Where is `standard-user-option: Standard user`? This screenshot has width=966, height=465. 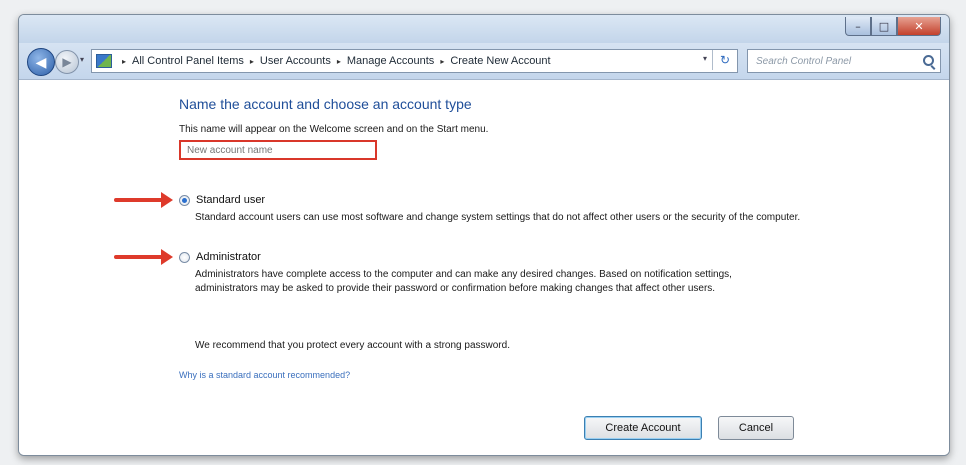
standard-user-option: Standard user is located at coordinates (222, 200).